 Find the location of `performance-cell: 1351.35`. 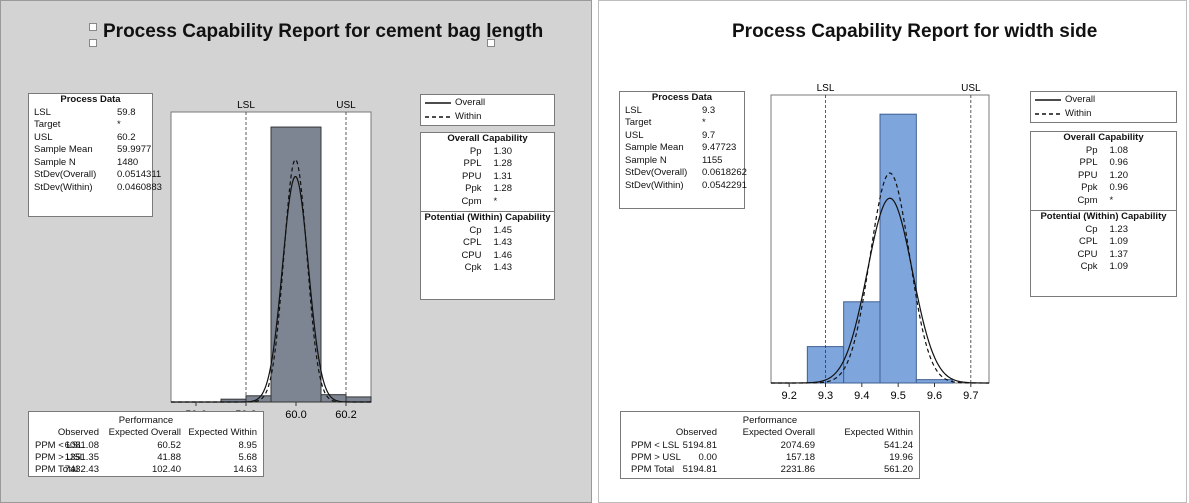

performance-cell: 1351.35 is located at coordinates (81, 457).